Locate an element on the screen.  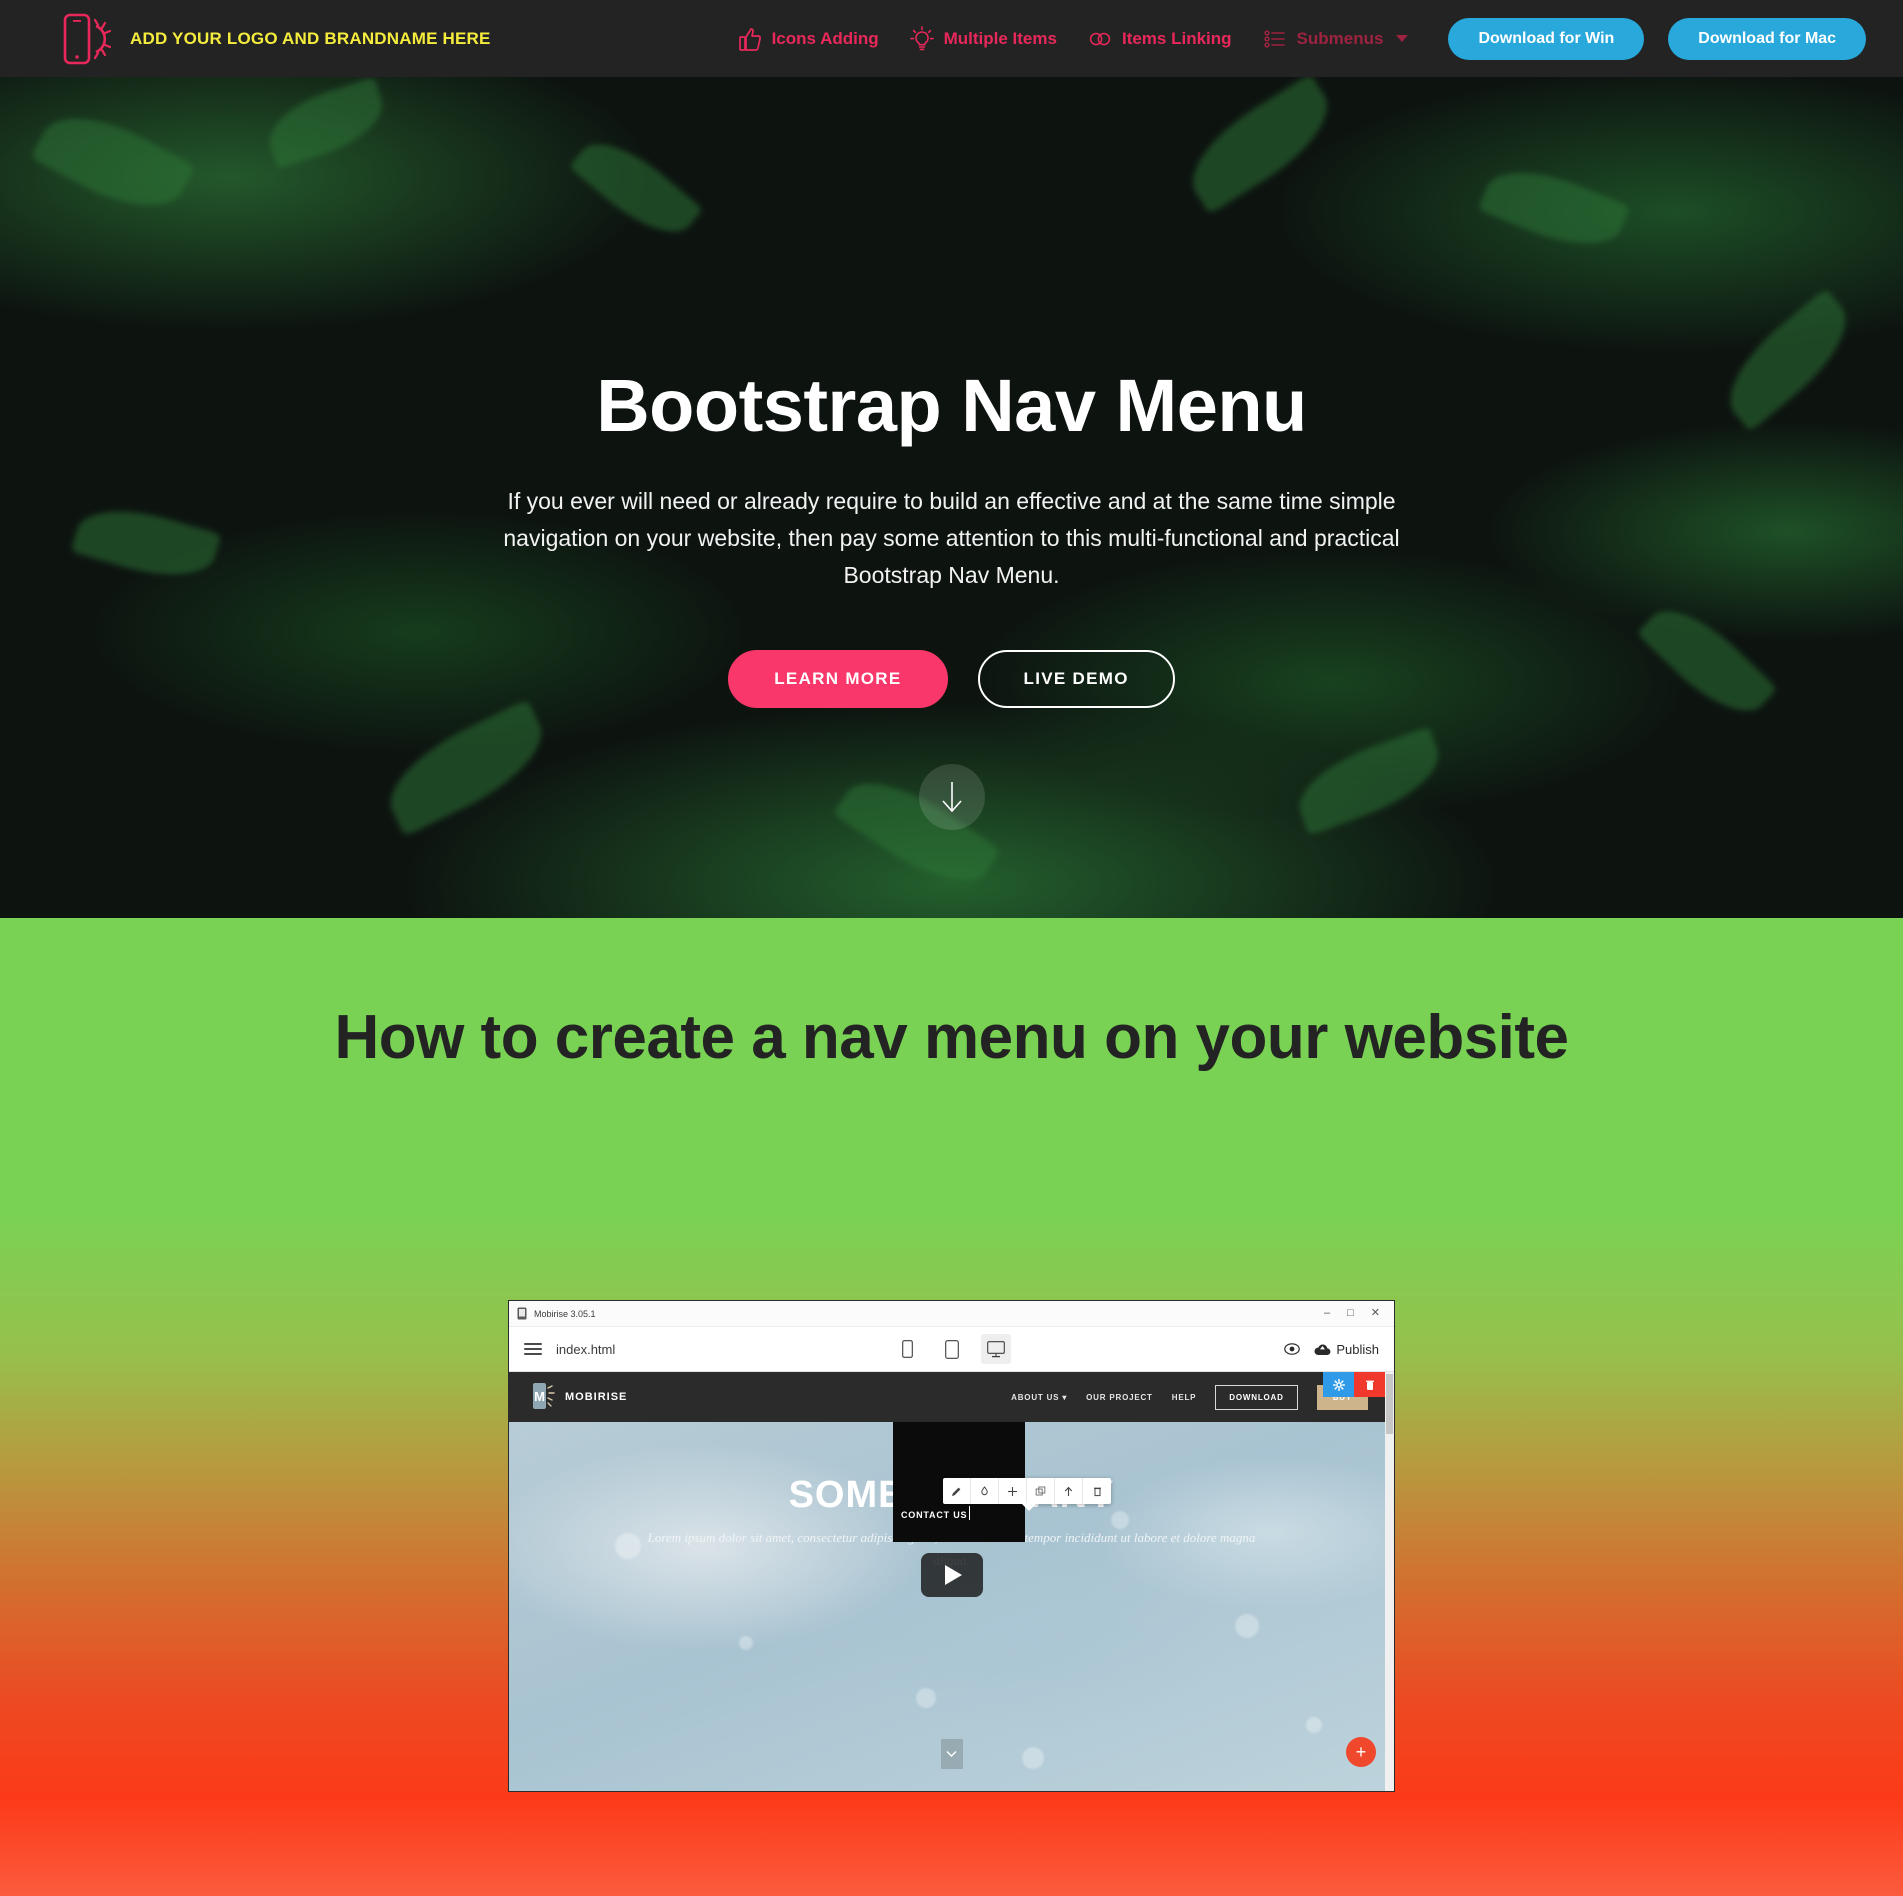
gear-icon is located at coordinates (1338, 1384).